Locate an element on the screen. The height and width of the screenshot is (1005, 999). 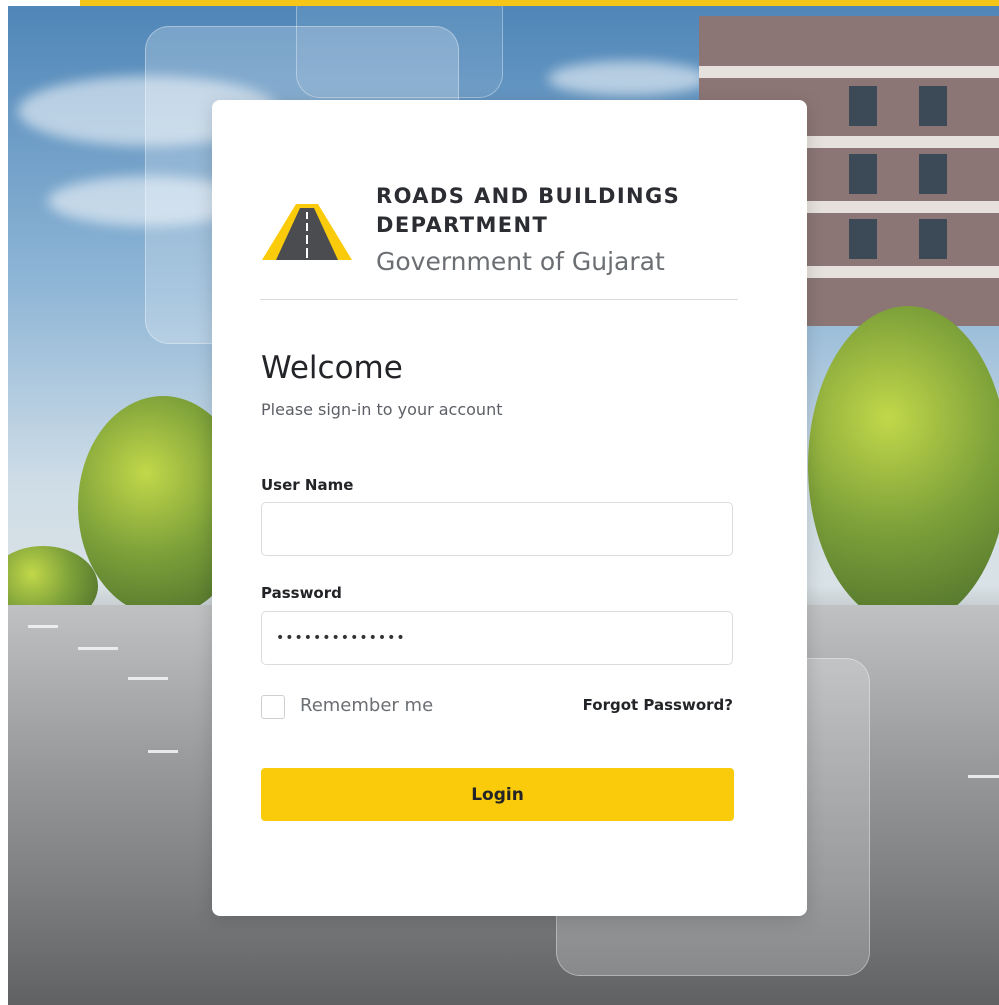
password-label: Password is located at coordinates (301, 593).